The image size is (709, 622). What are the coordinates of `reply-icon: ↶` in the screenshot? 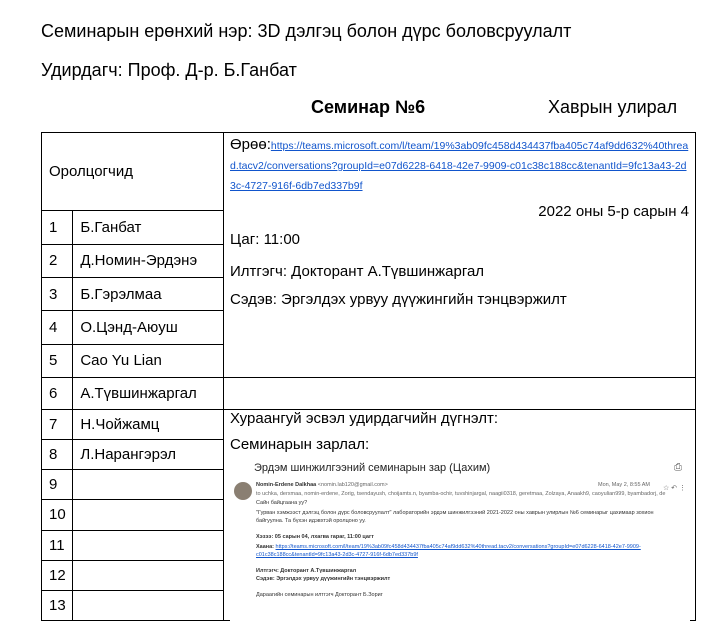 It's located at (674, 488).